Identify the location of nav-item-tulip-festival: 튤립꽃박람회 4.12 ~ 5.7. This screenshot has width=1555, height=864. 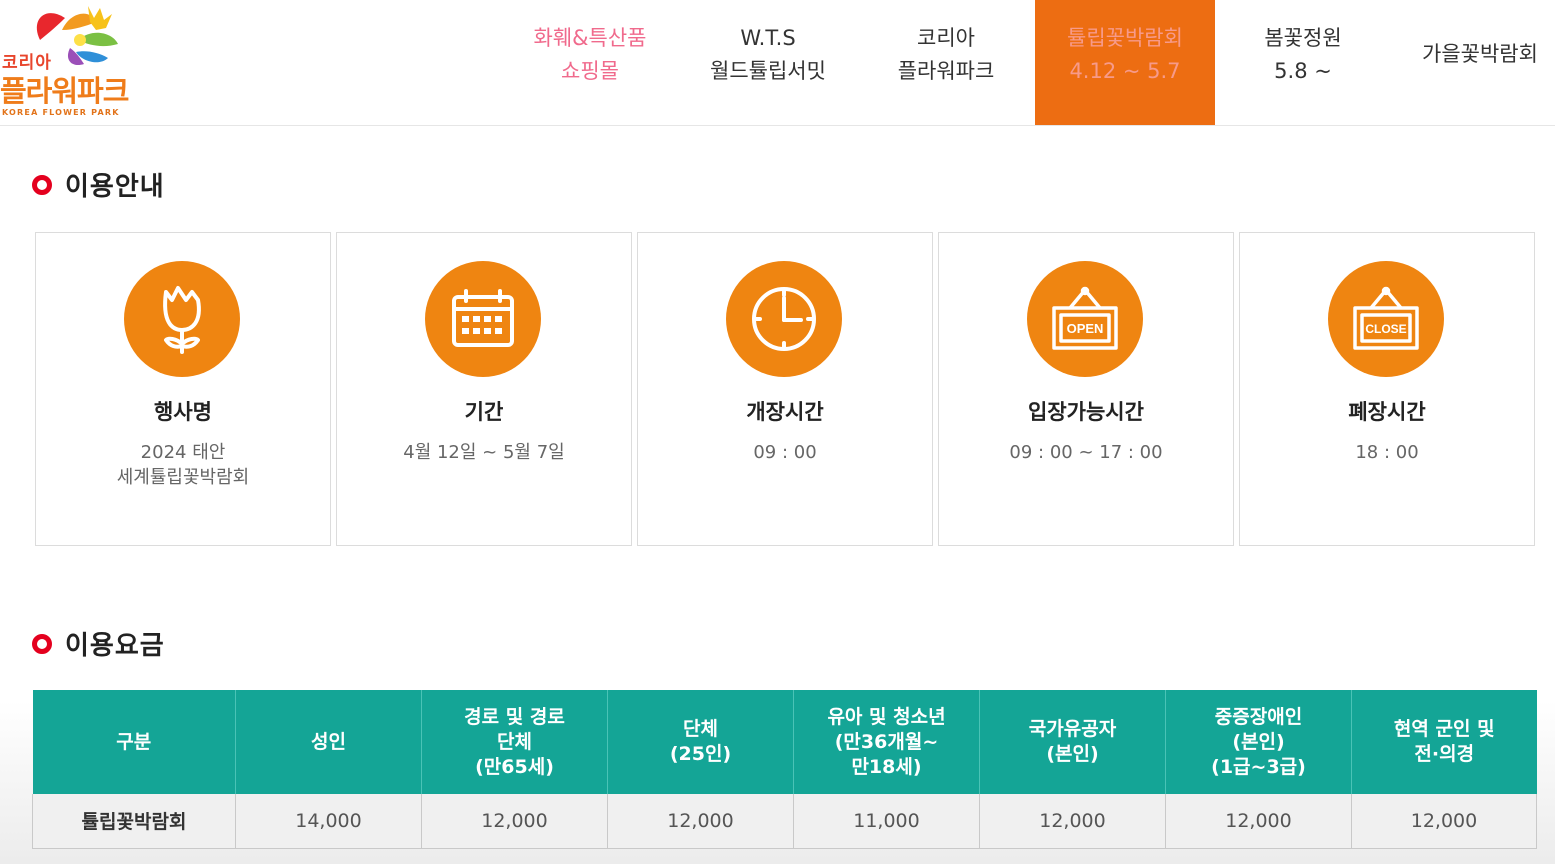
(1125, 62).